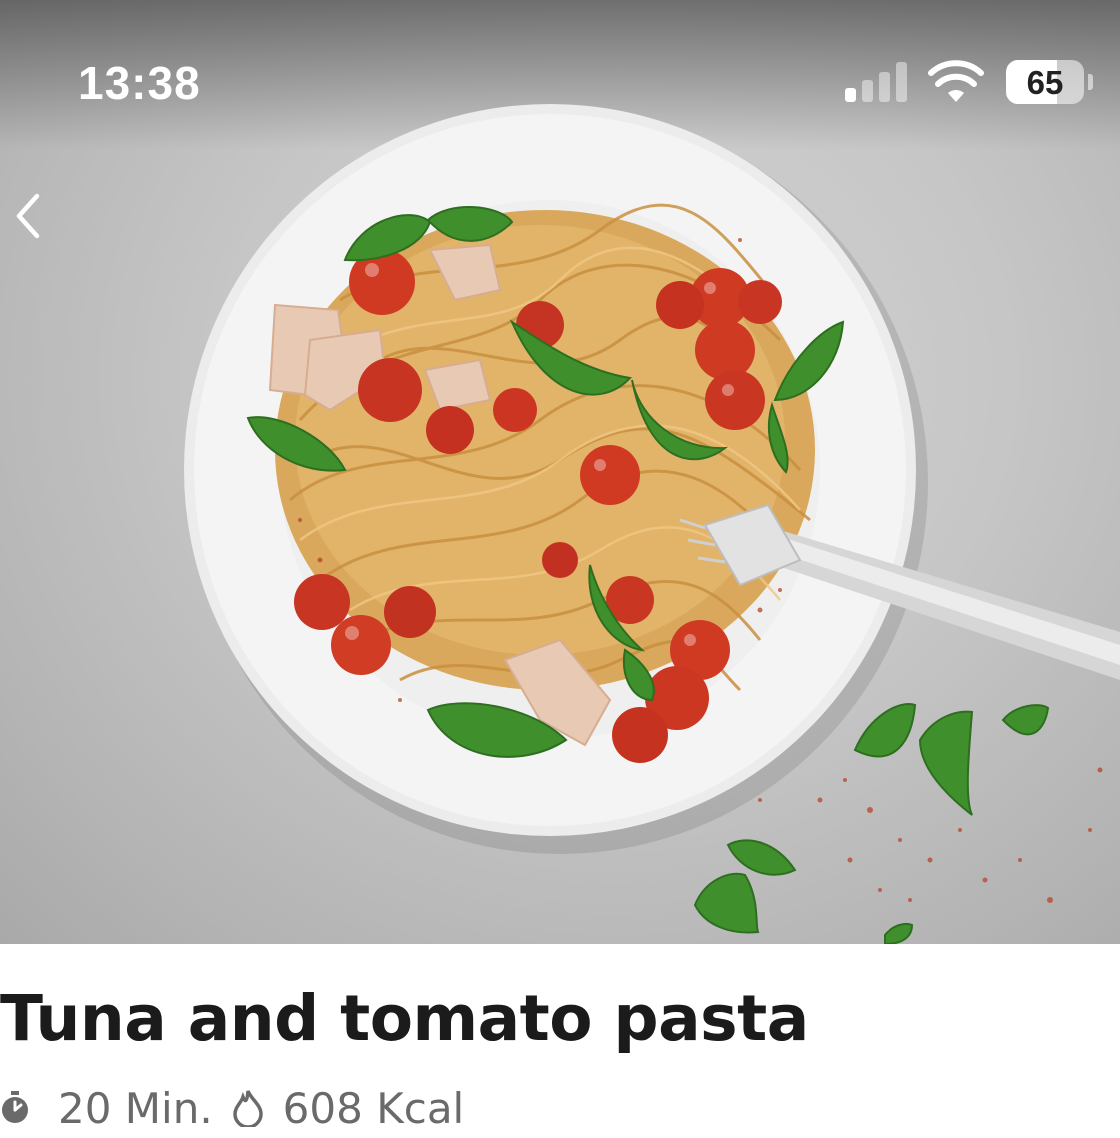 Image resolution: width=1120 pixels, height=1138 pixels. I want to click on recipe-duration: 20 Min., so click(135, 1108).